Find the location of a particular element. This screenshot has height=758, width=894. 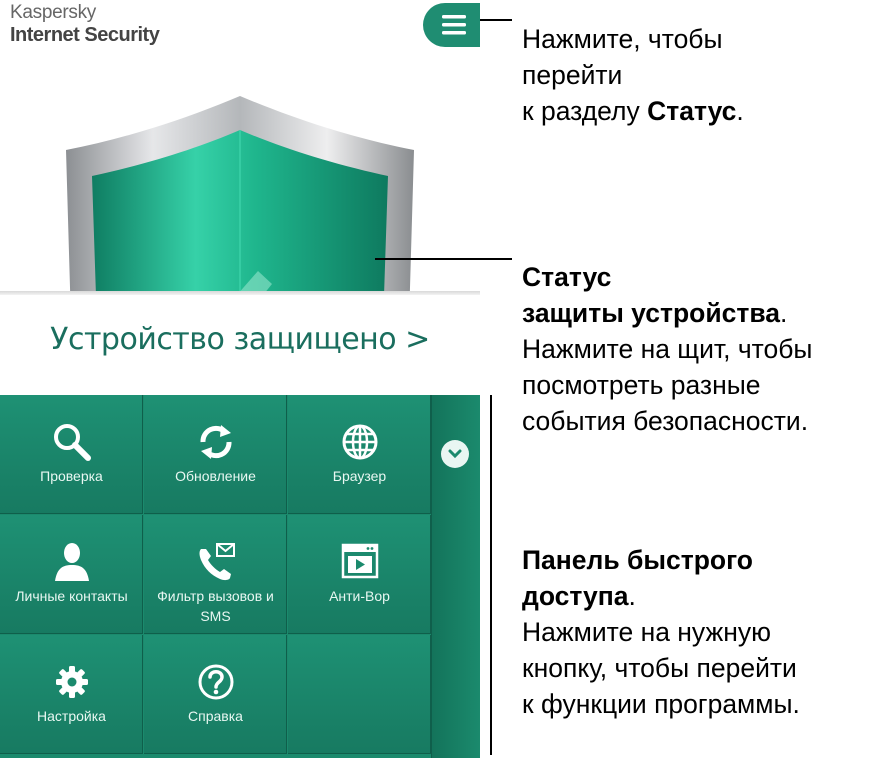

tile-call-filter: Фильтр вызовов и SMS is located at coordinates (215, 574).